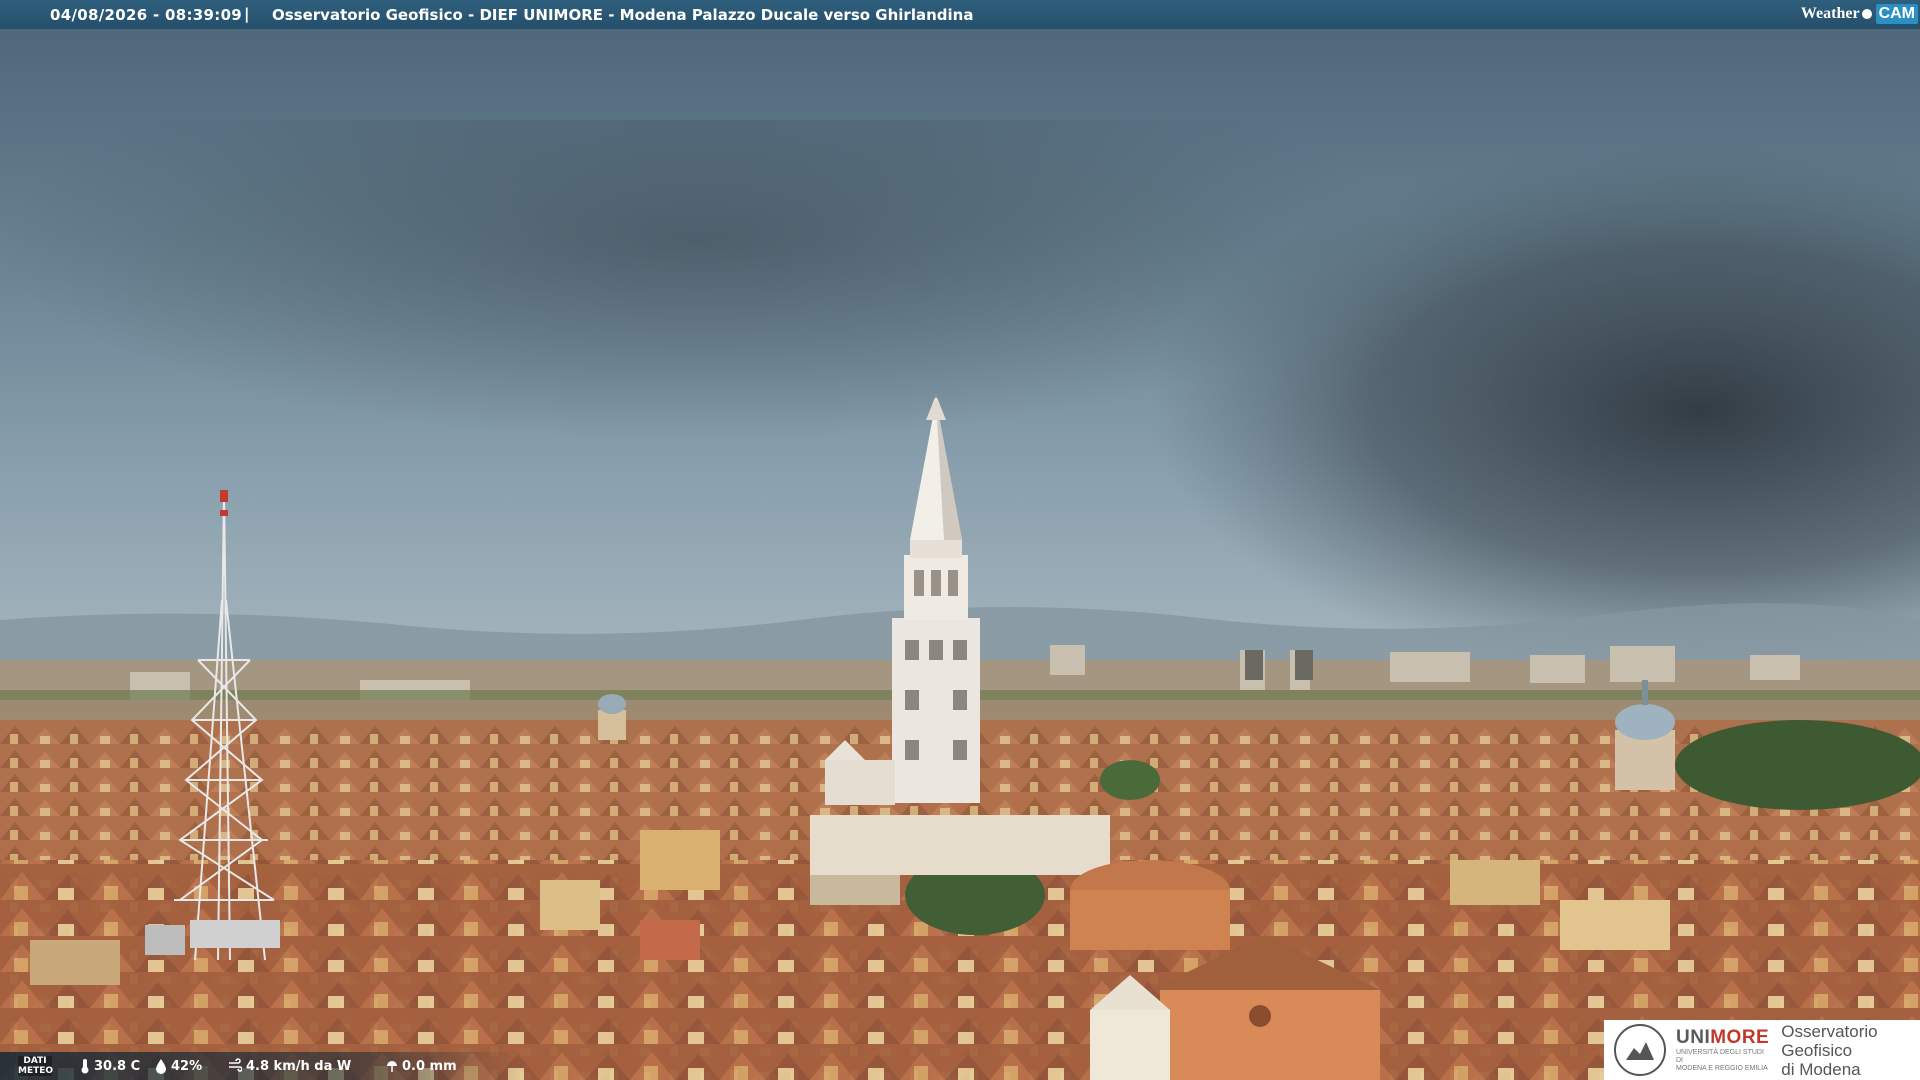 This screenshot has width=1920, height=1080. I want to click on unimore-suffix: MORE, so click(1740, 1037).